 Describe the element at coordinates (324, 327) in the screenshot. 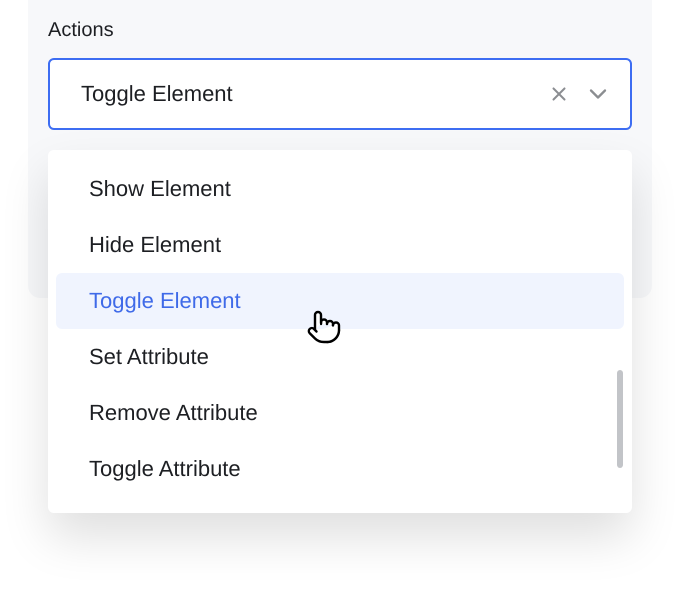

I see `hand-cursor-icon` at that location.